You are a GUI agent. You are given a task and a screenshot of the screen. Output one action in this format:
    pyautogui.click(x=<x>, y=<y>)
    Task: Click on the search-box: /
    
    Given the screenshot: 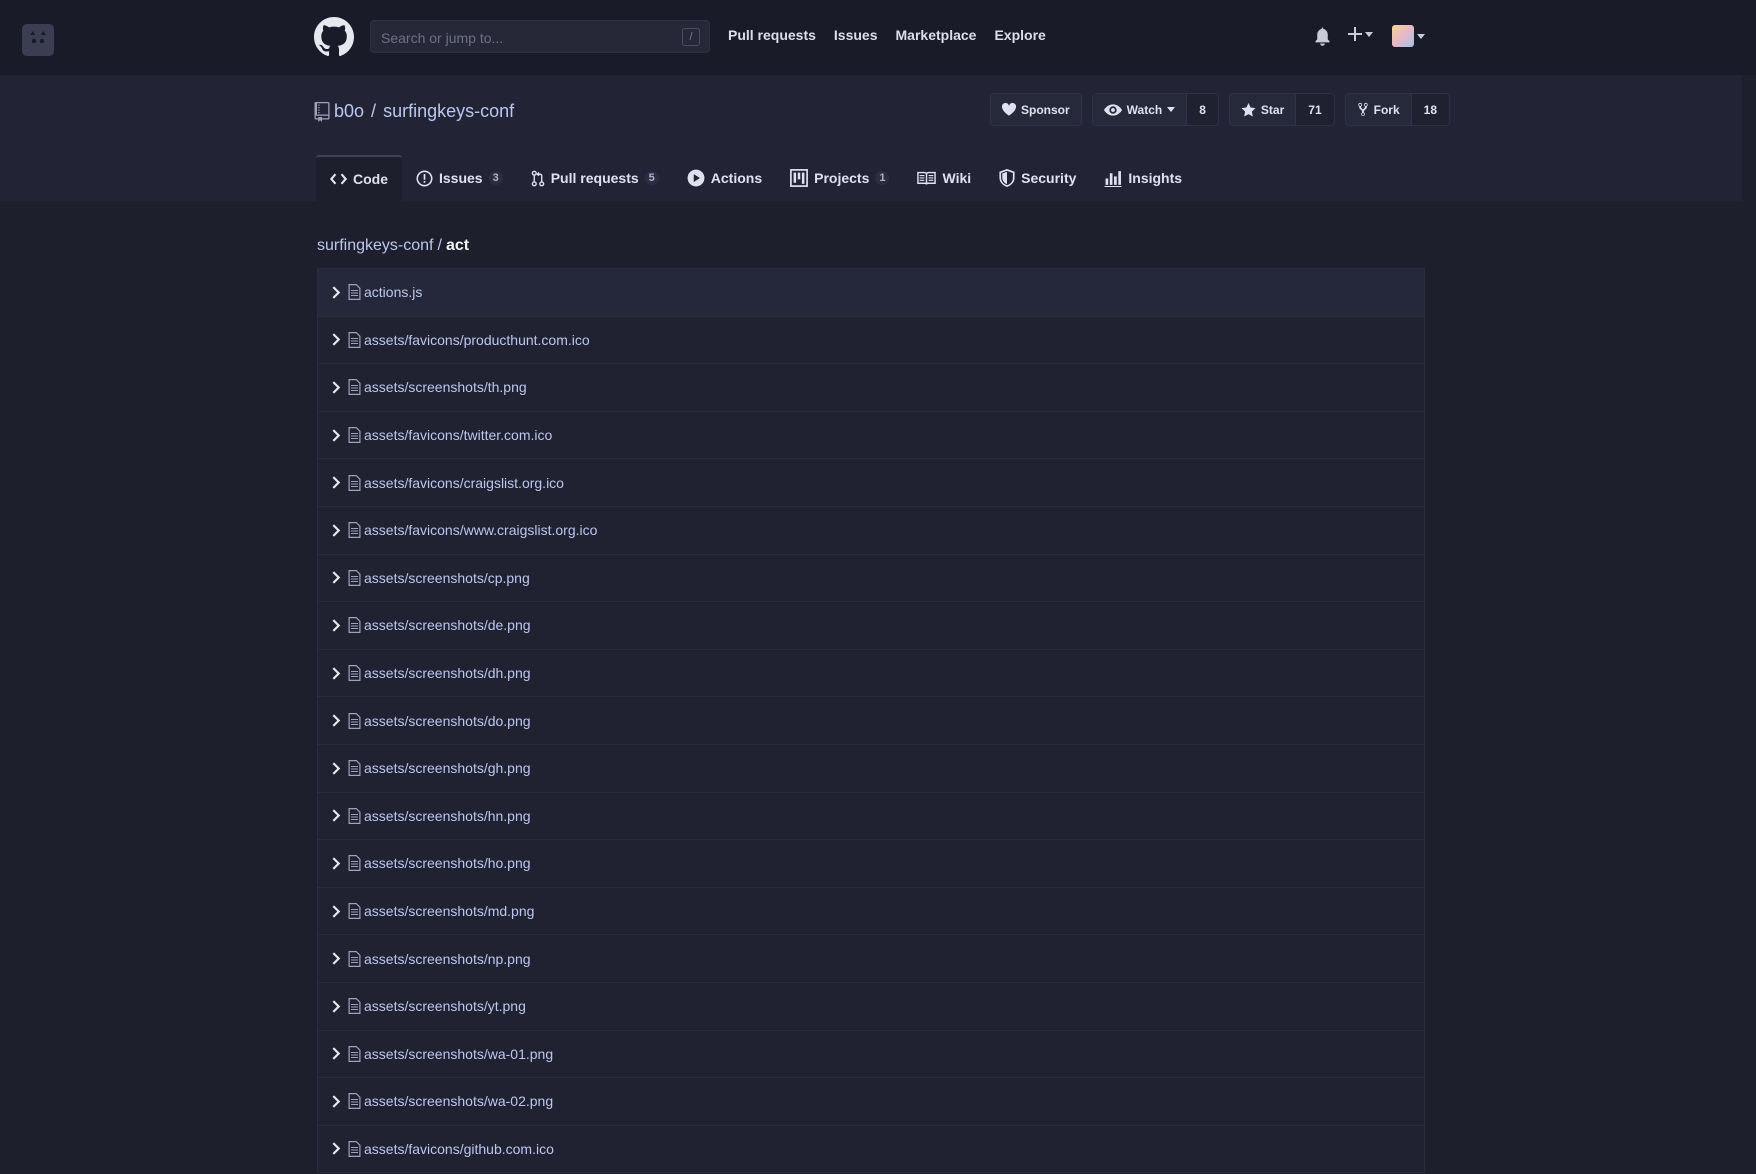 What is the action you would take?
    pyautogui.click(x=540, y=37)
    